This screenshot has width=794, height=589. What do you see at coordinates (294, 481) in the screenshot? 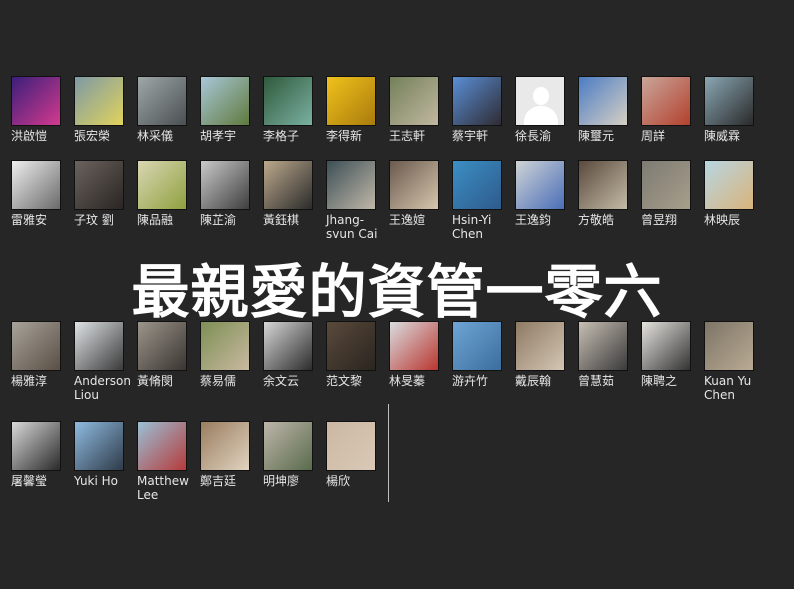
I see `member-name: 明坤廖` at bounding box center [294, 481].